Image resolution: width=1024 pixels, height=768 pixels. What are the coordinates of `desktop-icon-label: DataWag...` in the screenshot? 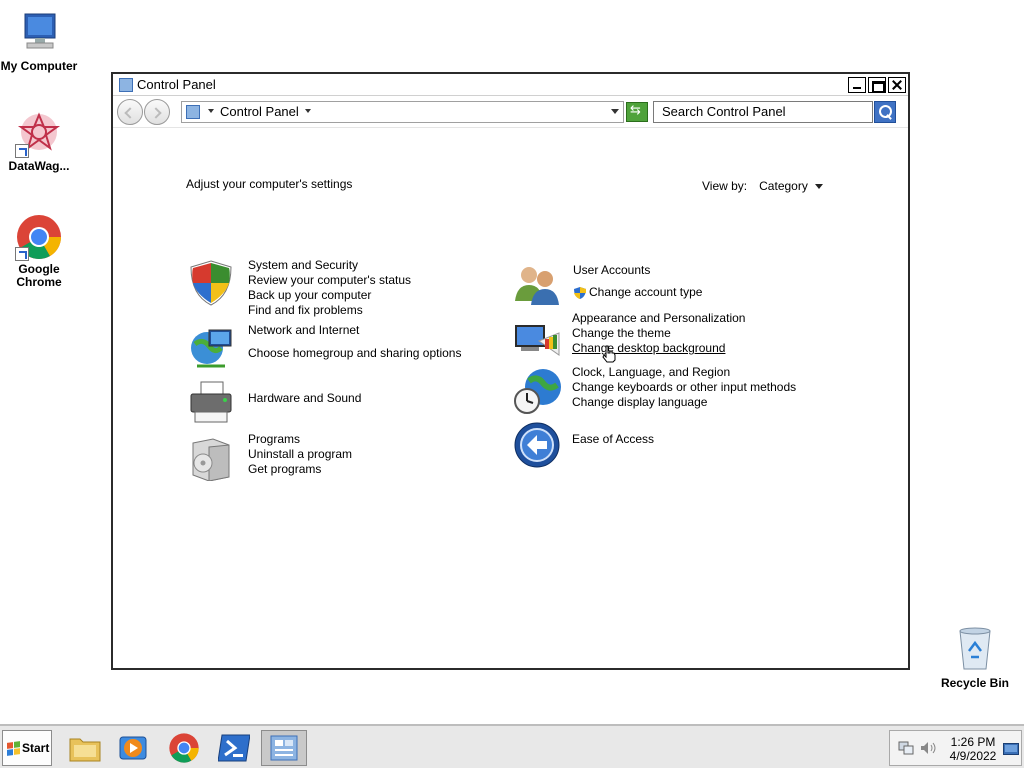 It's located at (39, 166).